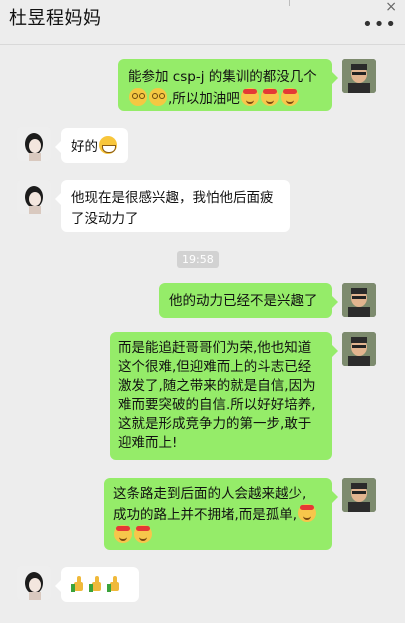  I want to click on grin-icon, so click(108, 145).